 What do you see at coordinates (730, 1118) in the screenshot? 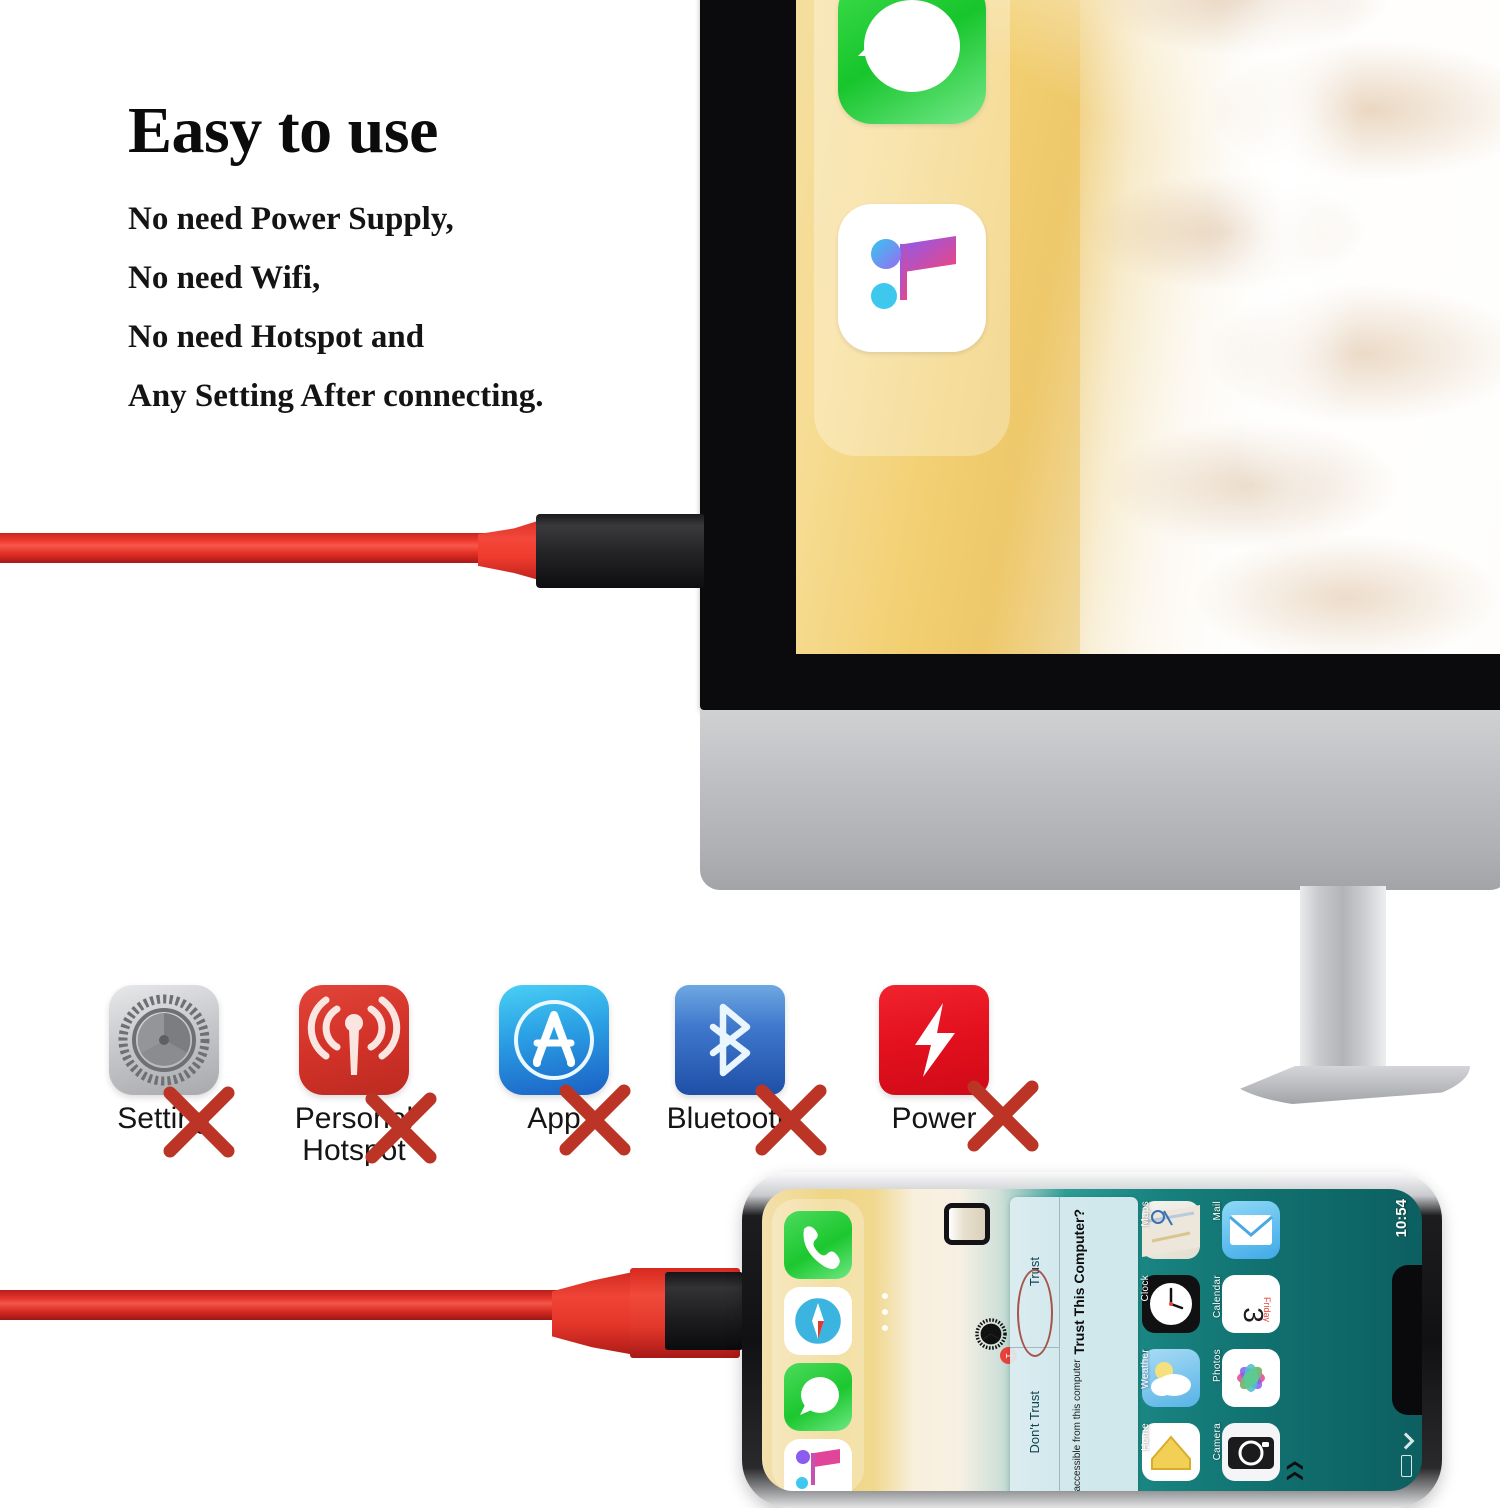
I see `feature-label: Bluetooth` at bounding box center [730, 1118].